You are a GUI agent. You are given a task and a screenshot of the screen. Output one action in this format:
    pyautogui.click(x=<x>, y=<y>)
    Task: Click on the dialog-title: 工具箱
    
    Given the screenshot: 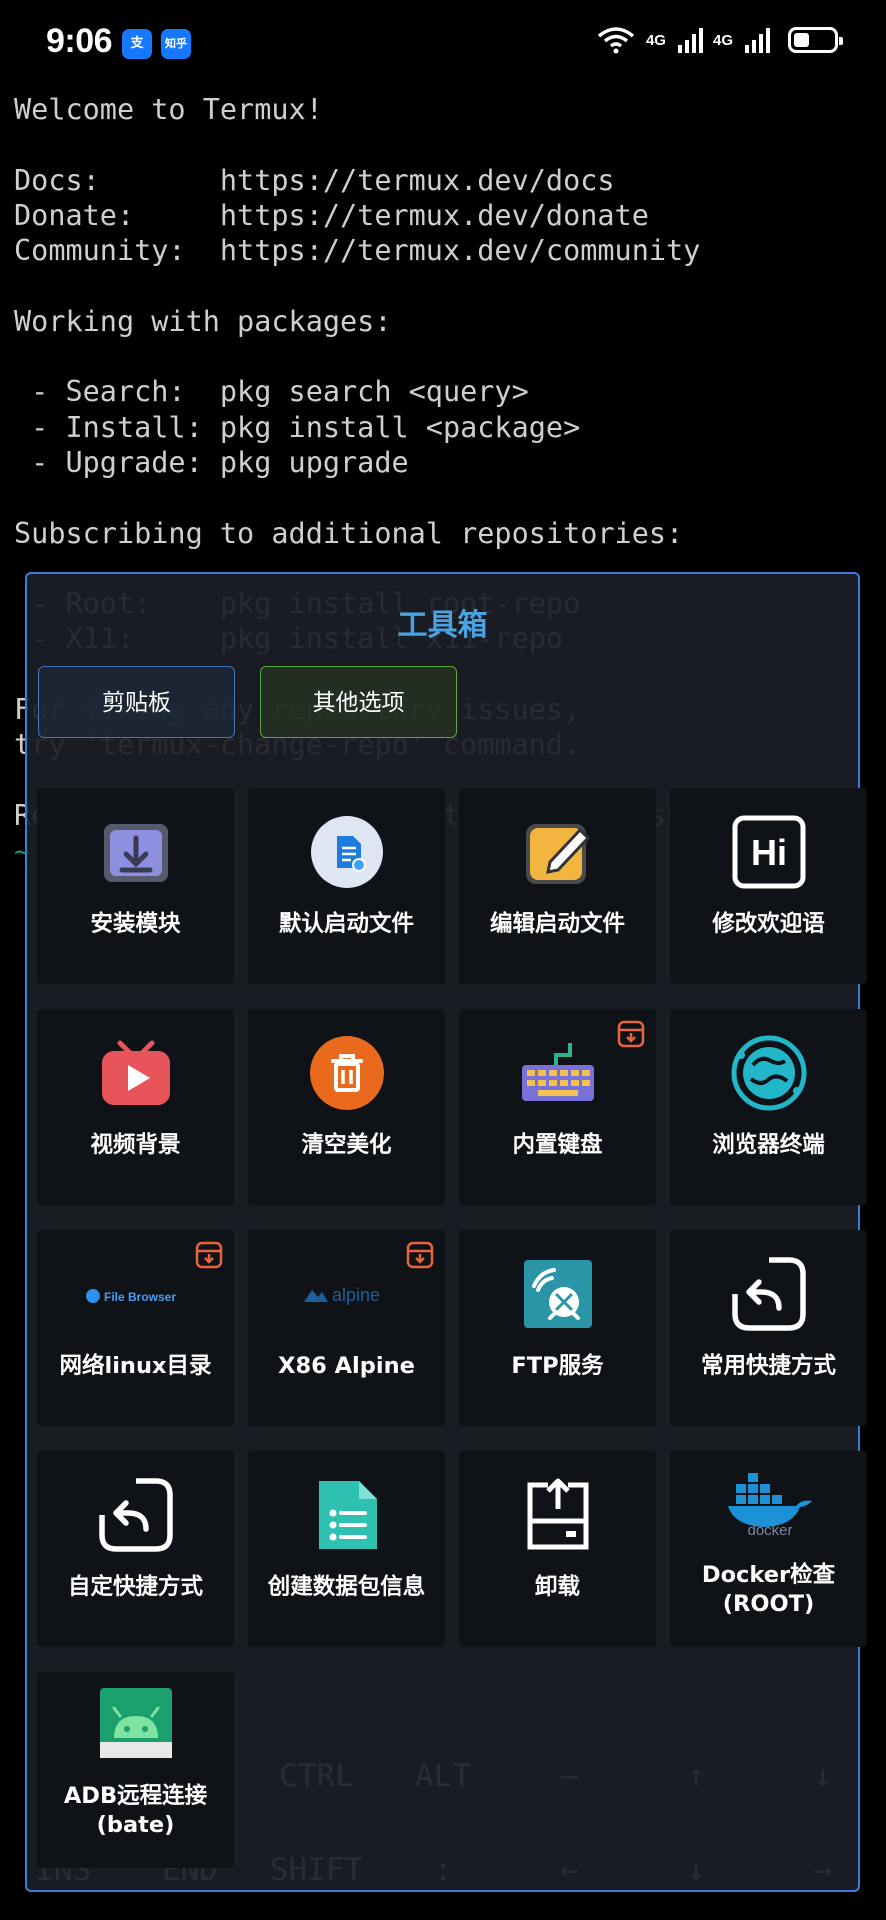 What is the action you would take?
    pyautogui.click(x=442, y=625)
    